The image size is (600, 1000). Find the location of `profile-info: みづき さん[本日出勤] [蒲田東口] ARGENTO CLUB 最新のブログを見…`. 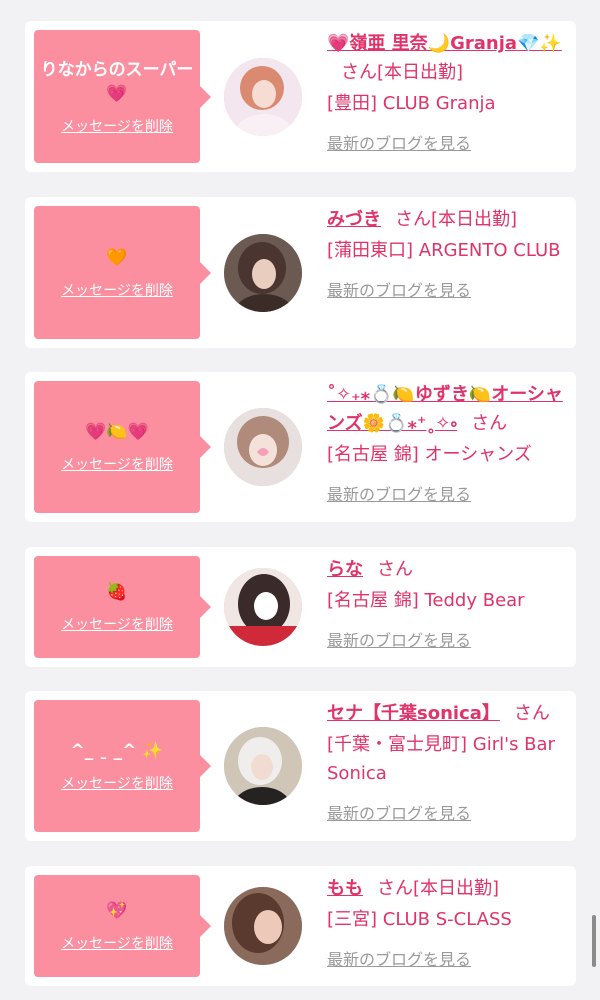

profile-info: みづき さん[本日出勤] [蒲田東口] ARGENTO CLUB 最新のブログを見… is located at coordinates (447, 253).